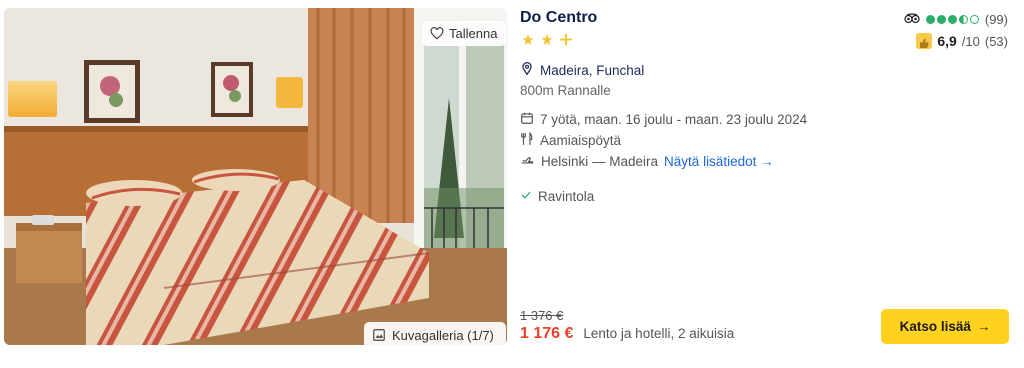 Image resolution: width=1024 pixels, height=368 pixels. Describe the element at coordinates (935, 326) in the screenshot. I see `see-more-label: Katso lisää` at that location.